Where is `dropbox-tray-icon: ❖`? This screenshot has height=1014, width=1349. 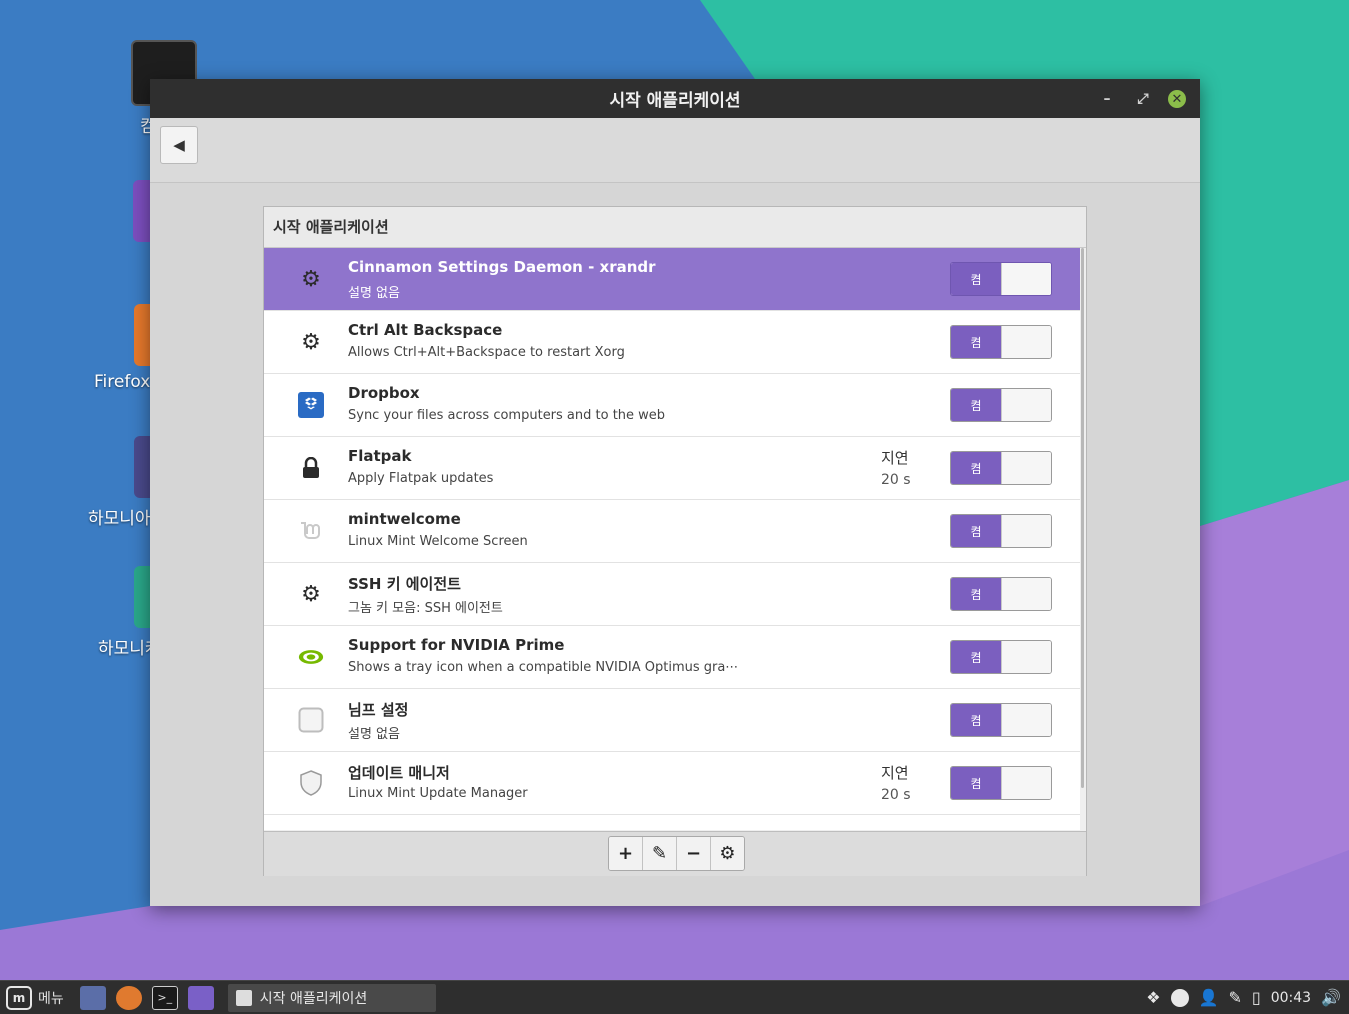 dropbox-tray-icon: ❖ is located at coordinates (1153, 997).